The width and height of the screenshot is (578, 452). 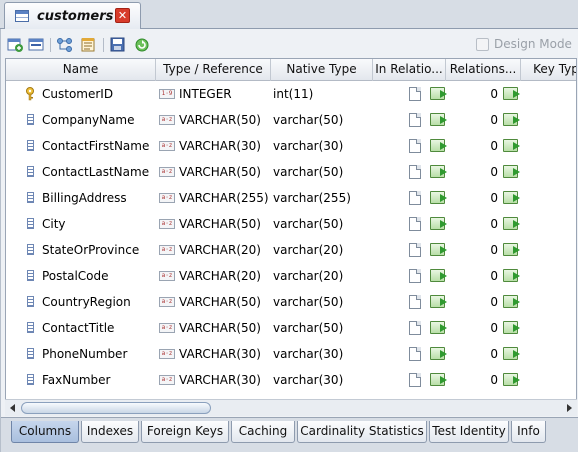 I want to click on close-icon: ✕, so click(x=122, y=15).